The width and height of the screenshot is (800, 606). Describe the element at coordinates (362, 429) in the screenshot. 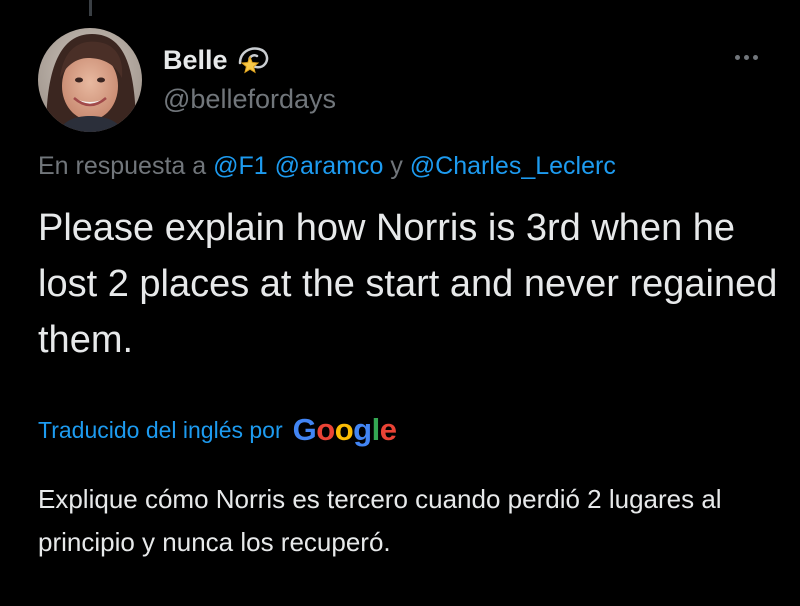

I see `google-letter-g2: g` at that location.